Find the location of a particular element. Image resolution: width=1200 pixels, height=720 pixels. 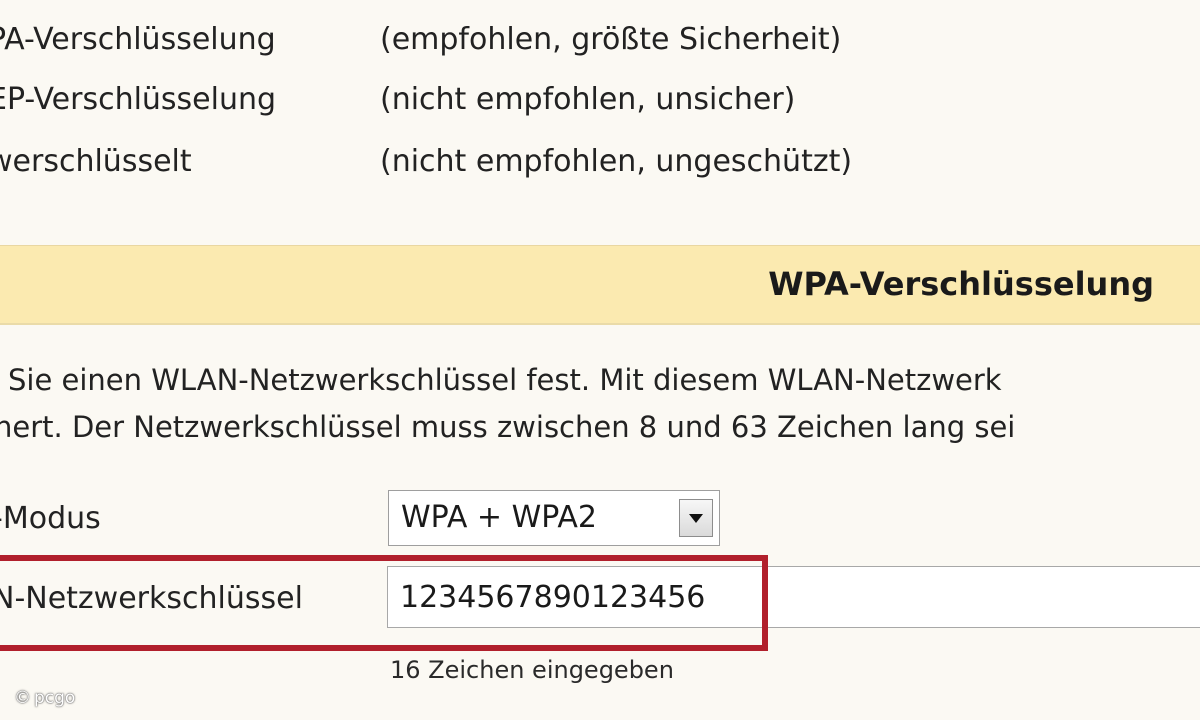

section-header-bar: WPA-Verschlüsselung is located at coordinates (600, 285).